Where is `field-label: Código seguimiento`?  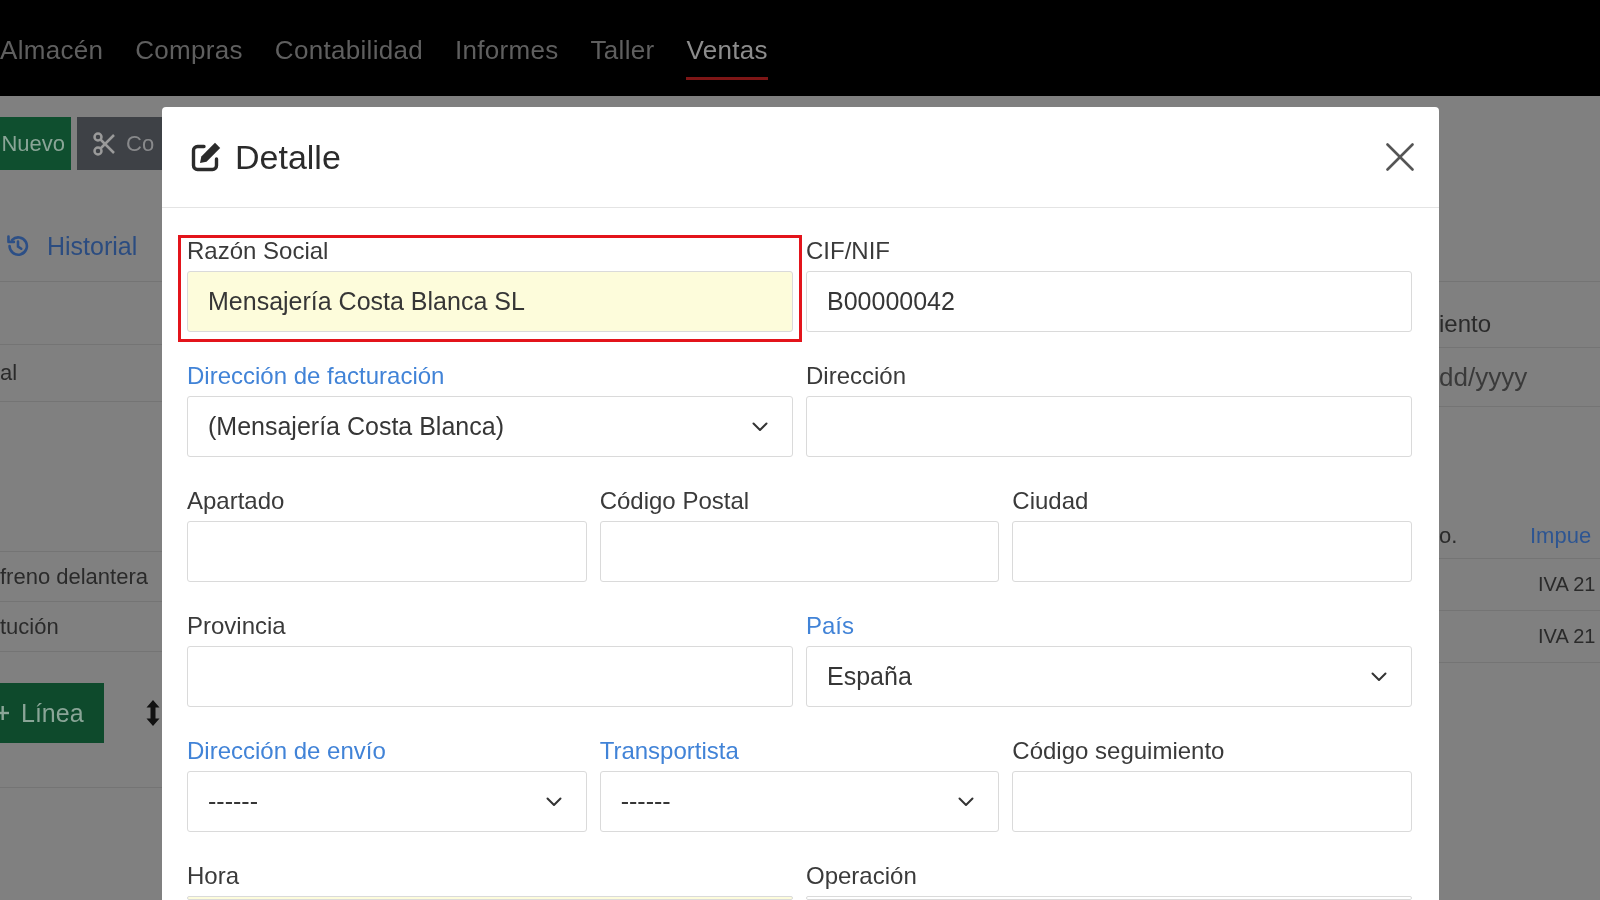 field-label: Código seguimiento is located at coordinates (1118, 751).